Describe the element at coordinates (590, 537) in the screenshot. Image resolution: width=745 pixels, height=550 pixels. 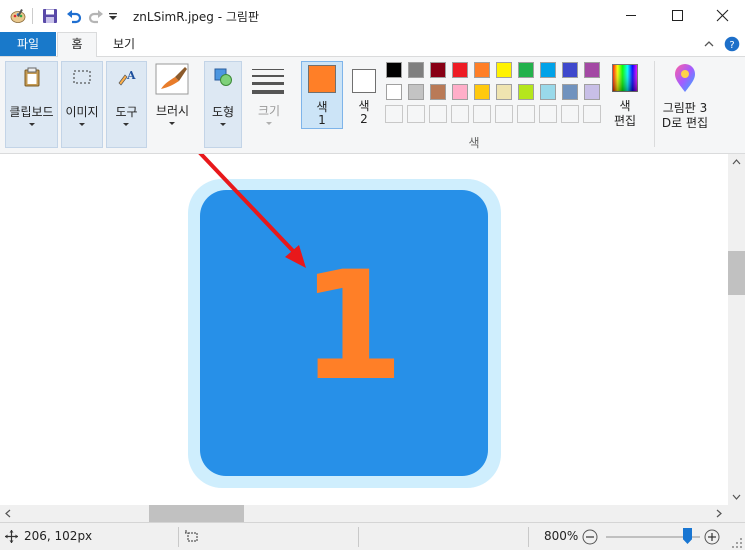
I see `zoom-out-icon` at that location.